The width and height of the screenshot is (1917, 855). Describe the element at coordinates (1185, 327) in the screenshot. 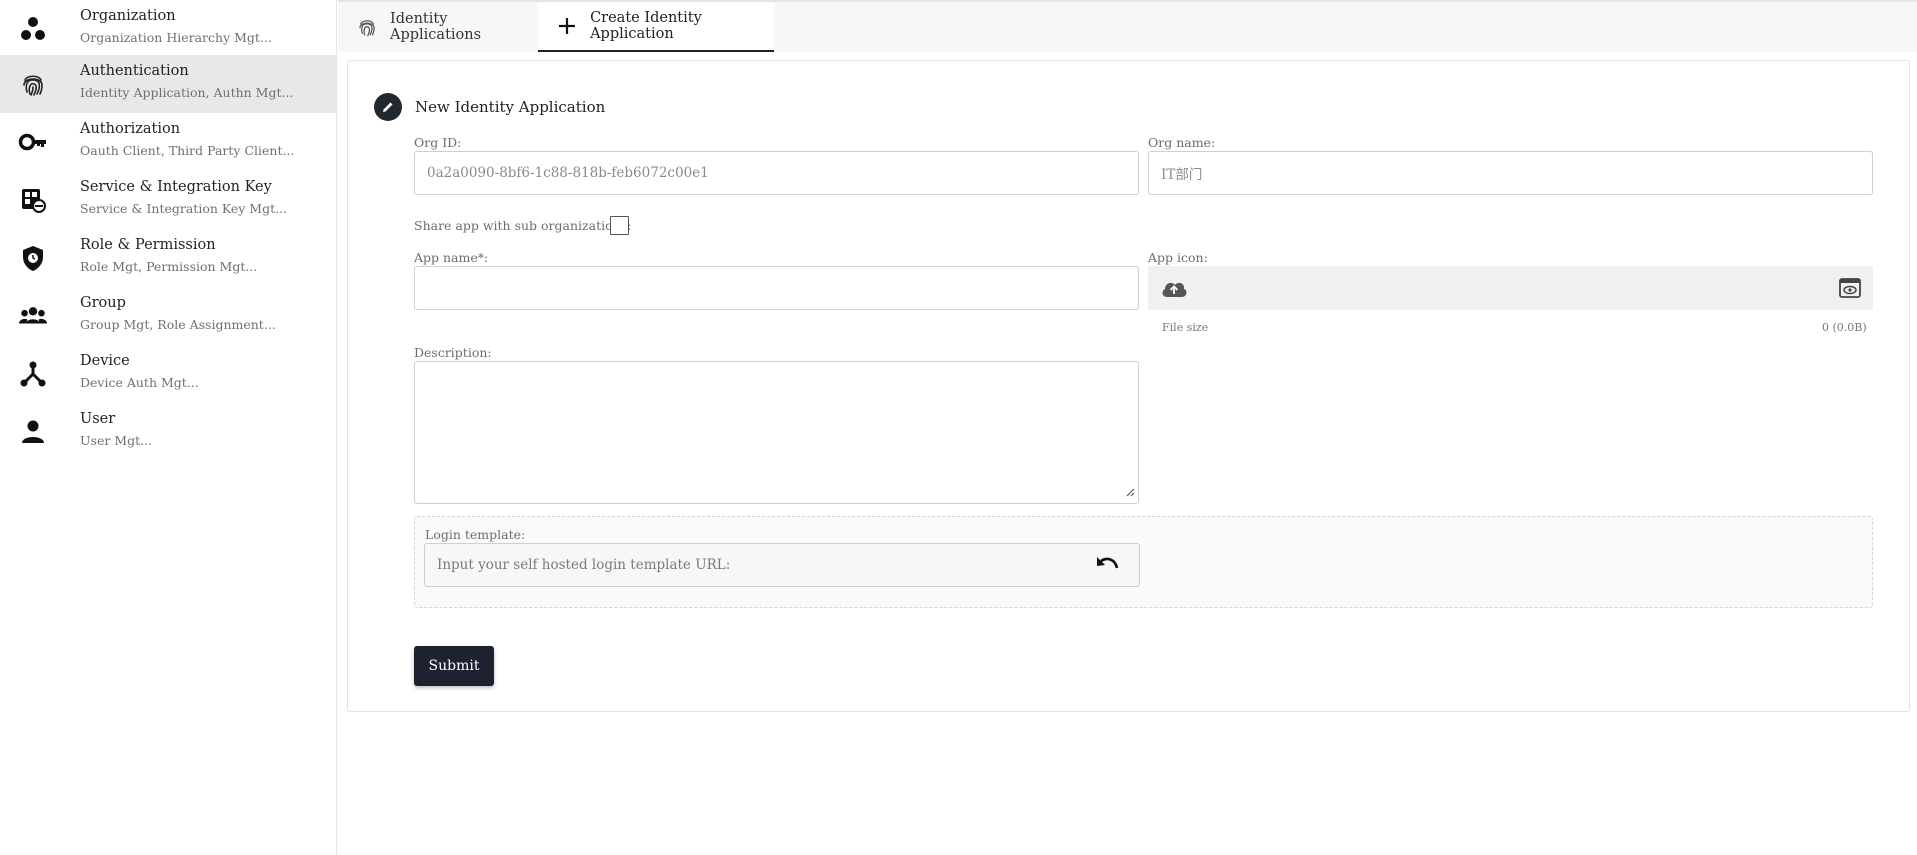

I see `file-size-label: File size` at that location.